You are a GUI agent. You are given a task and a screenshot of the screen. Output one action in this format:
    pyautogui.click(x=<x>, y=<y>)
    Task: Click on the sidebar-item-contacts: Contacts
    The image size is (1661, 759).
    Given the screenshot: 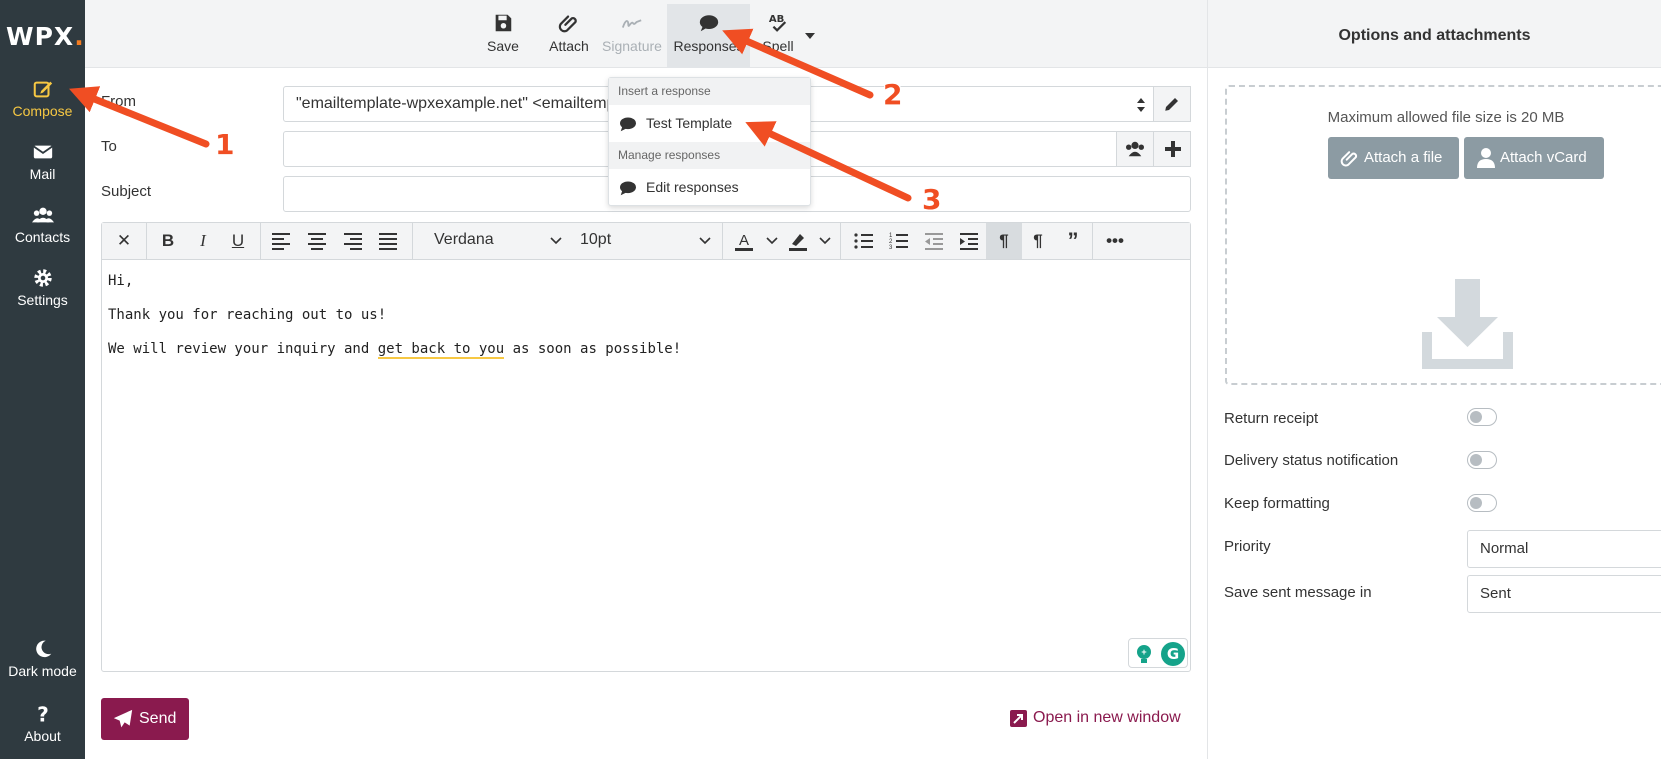 What is the action you would take?
    pyautogui.click(x=42, y=224)
    